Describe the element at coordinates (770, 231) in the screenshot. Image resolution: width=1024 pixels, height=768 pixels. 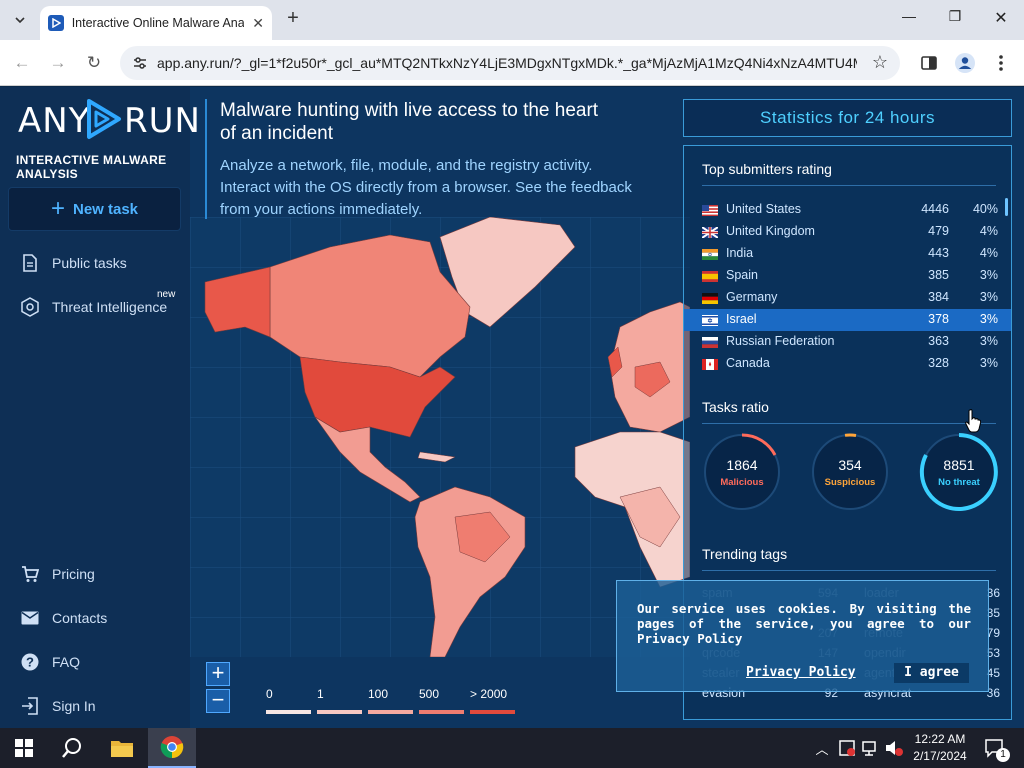
I see `country-name: United Kingdom` at that location.